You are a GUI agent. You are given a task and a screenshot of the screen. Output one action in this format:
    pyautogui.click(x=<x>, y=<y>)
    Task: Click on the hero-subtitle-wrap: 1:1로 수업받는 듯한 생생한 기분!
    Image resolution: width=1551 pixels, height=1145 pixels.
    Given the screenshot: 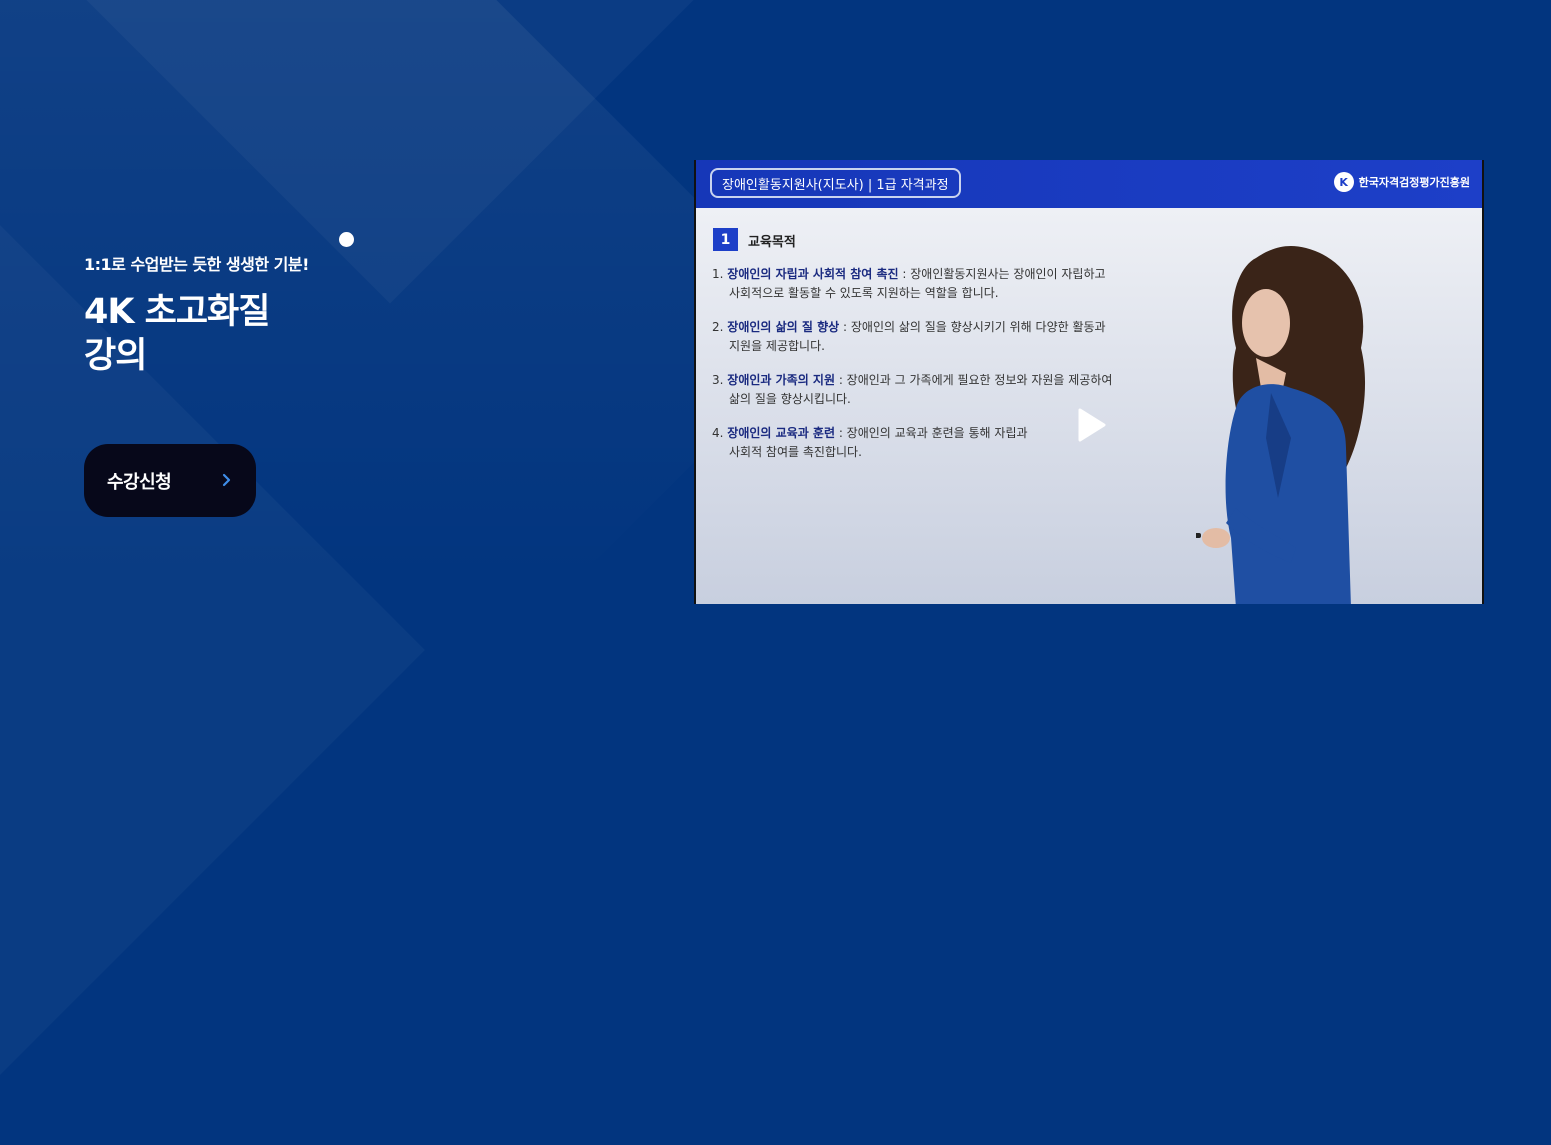 What is the action you would take?
    pyautogui.click(x=196, y=263)
    